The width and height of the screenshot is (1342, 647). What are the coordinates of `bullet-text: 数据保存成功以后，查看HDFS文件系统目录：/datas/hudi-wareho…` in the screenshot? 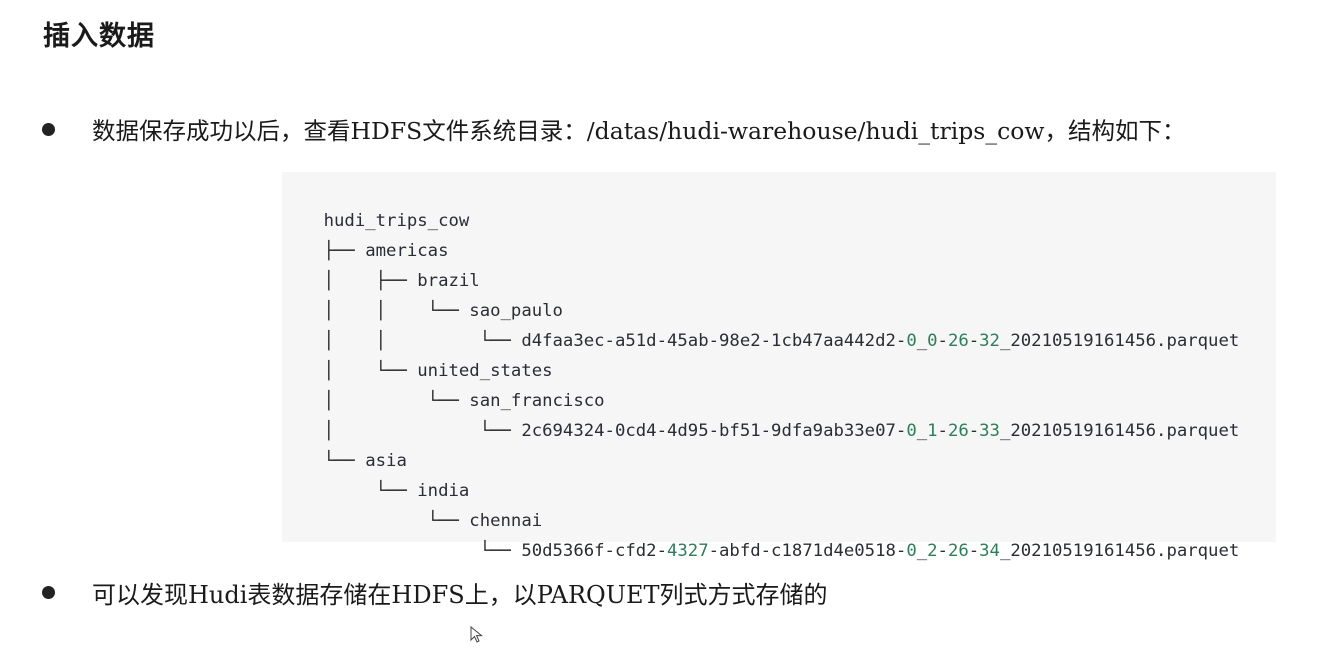 It's located at (639, 131).